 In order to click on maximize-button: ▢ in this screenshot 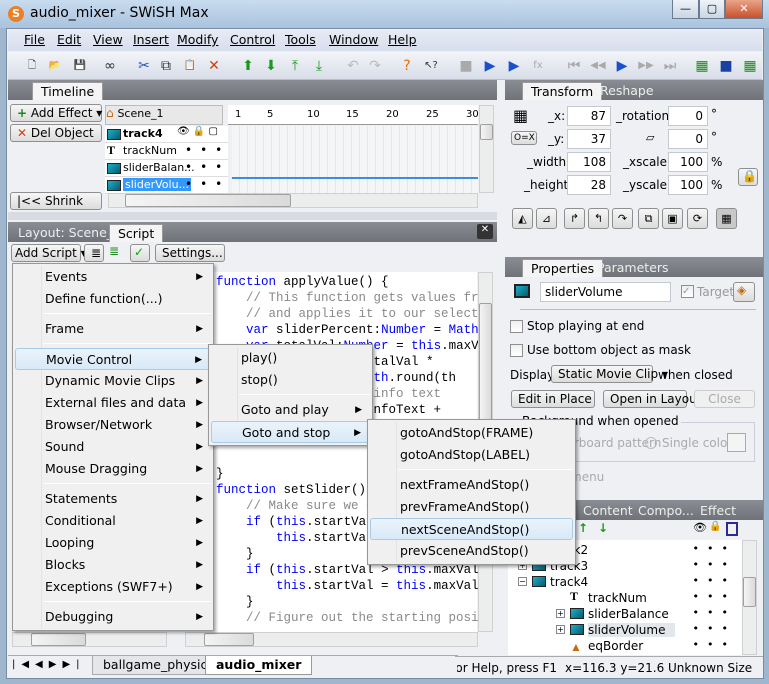, I will do `click(712, 9)`.